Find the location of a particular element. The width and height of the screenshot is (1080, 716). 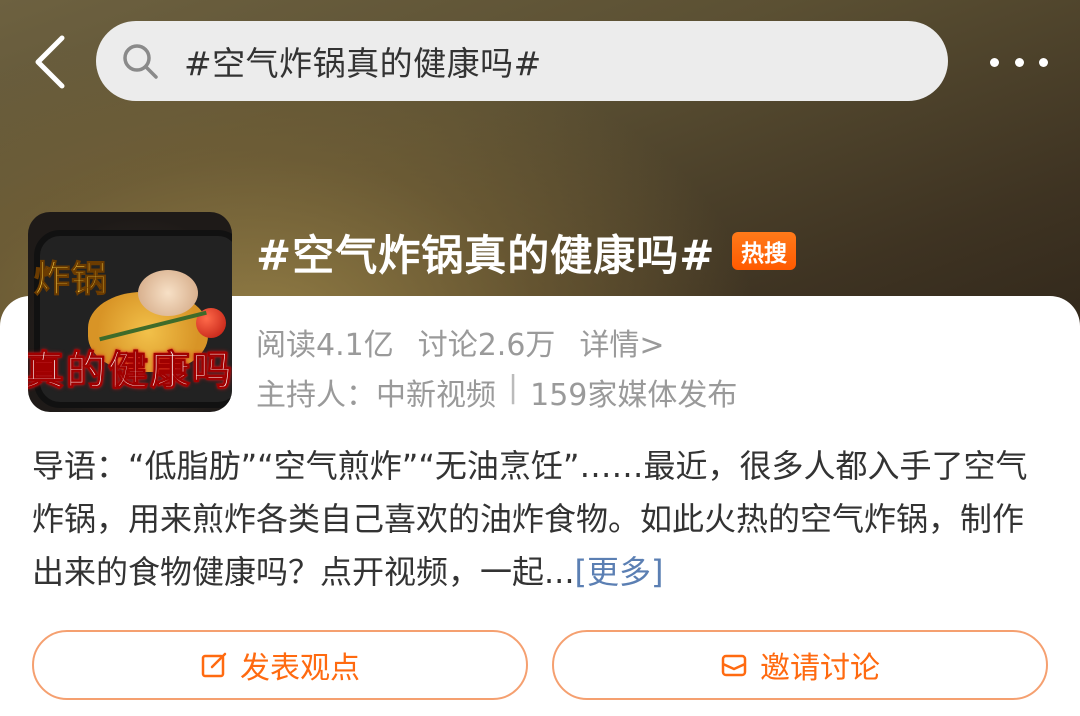

chevron-left-icon is located at coordinates (50, 62).